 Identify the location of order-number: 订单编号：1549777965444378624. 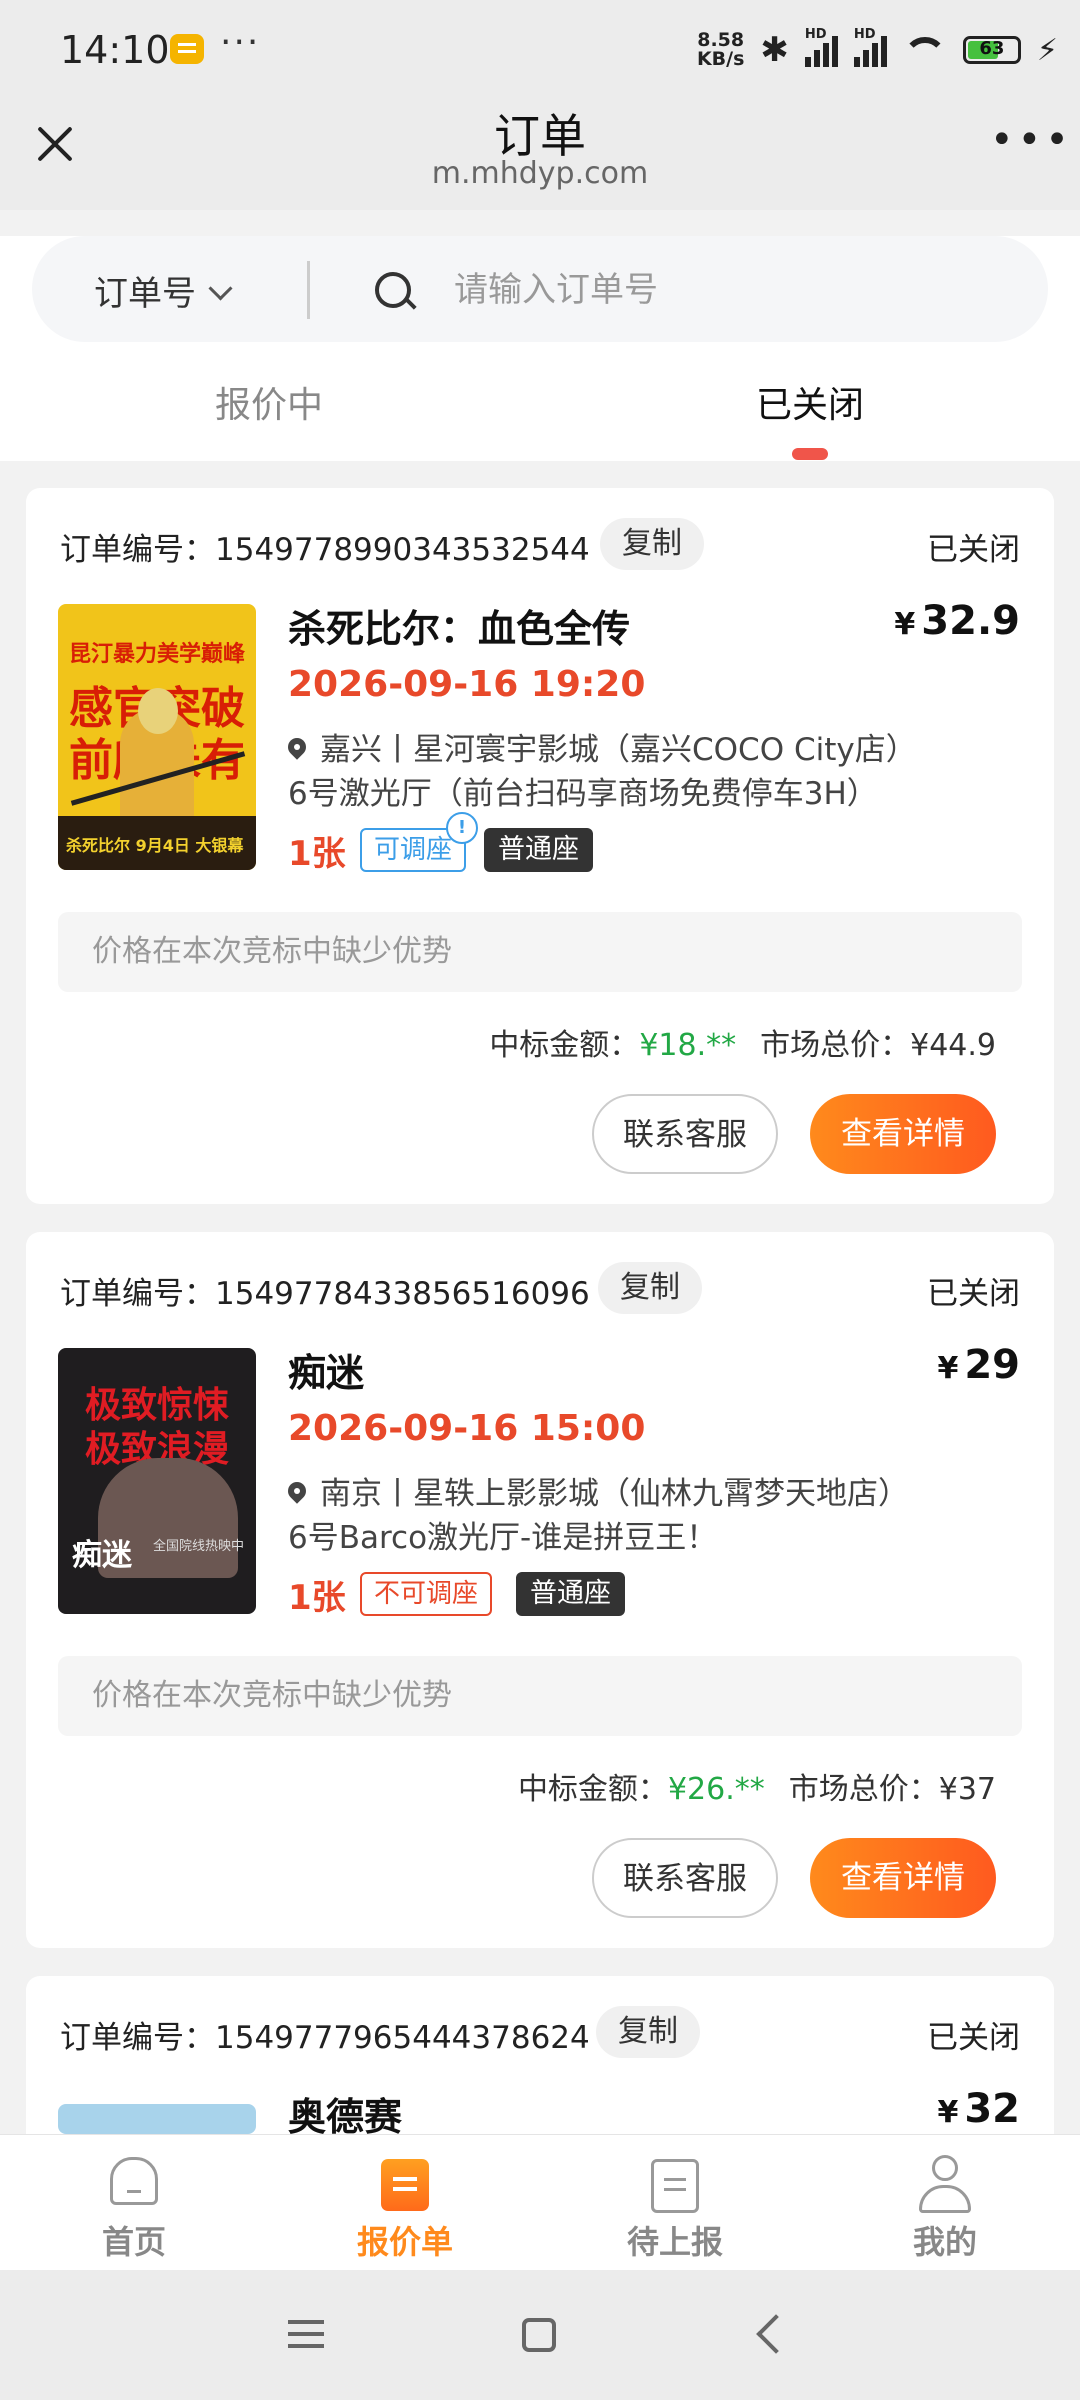
(325, 2038).